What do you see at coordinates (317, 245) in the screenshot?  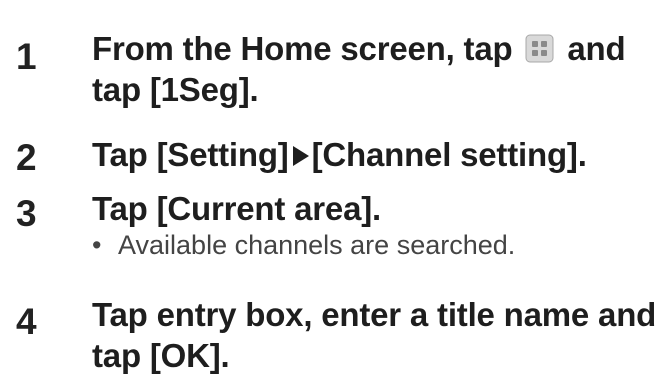 I see `step-note-text: Available channels are searched.` at bounding box center [317, 245].